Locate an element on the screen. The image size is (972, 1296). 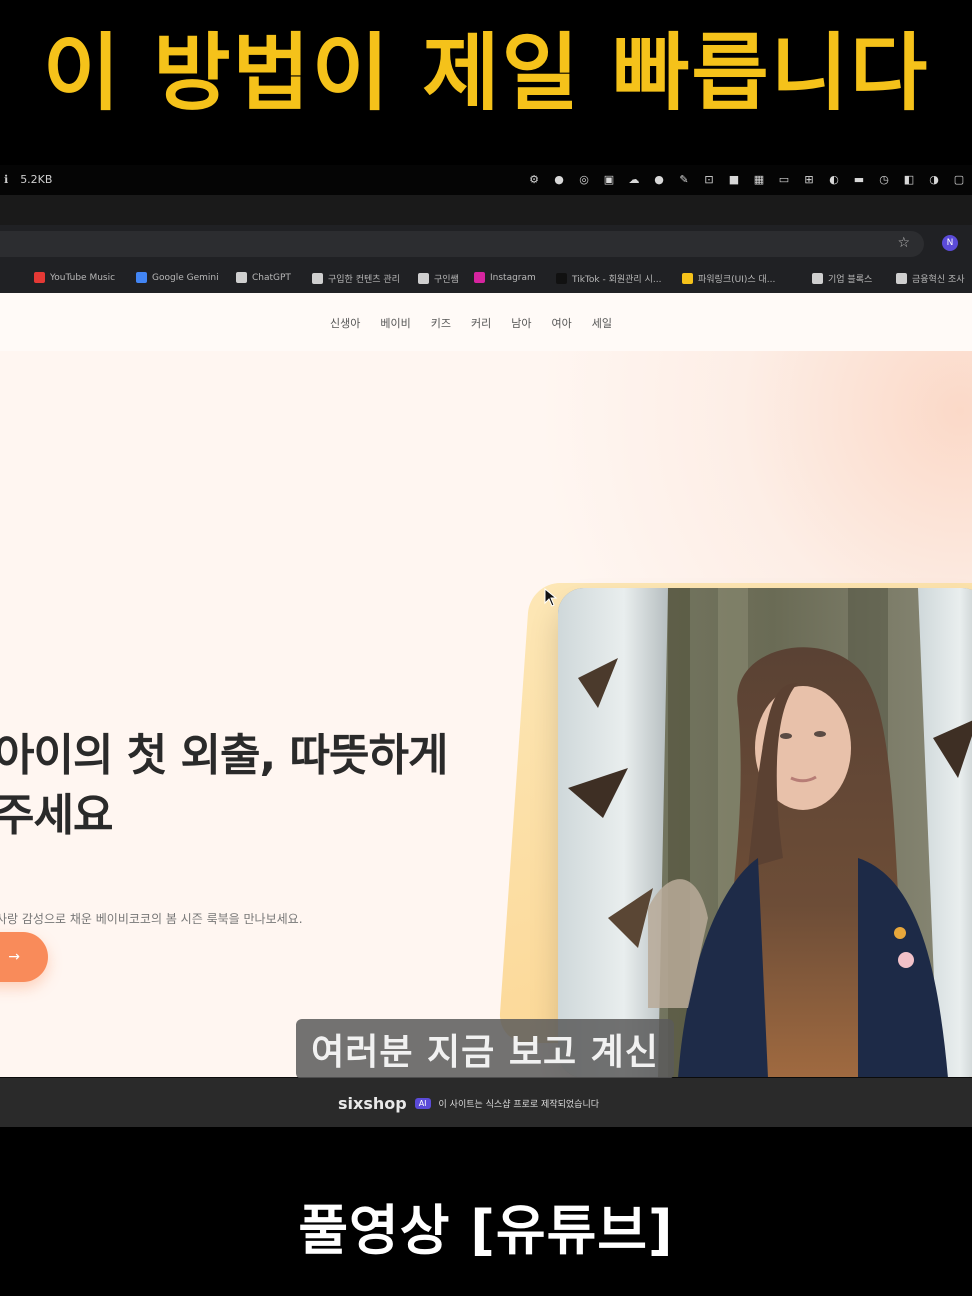
system-tray: ⚙ ● ◎ ▣ ☁ ● ✎ ⊡ ■ ▦ ▭ ⊞ ◐ ▬ ◷ ◧ ◑ ▢ is located at coordinates (746, 179).